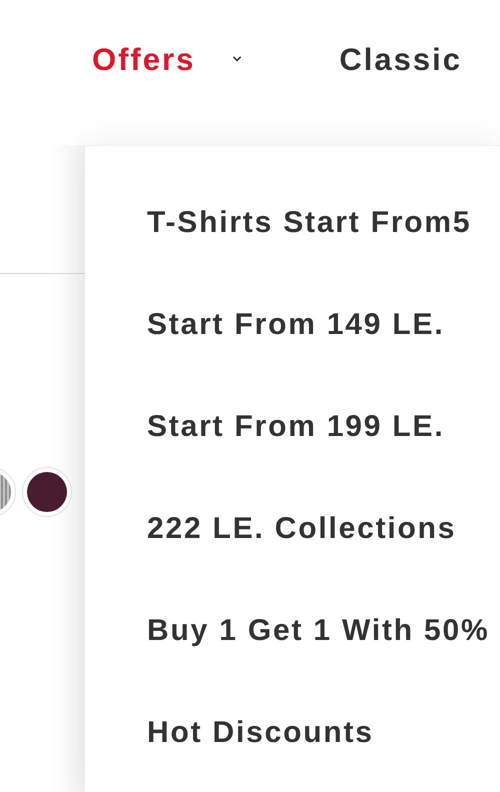  What do you see at coordinates (323, 631) in the screenshot?
I see `menu-item: Buy 1 Get 1 With 50%` at bounding box center [323, 631].